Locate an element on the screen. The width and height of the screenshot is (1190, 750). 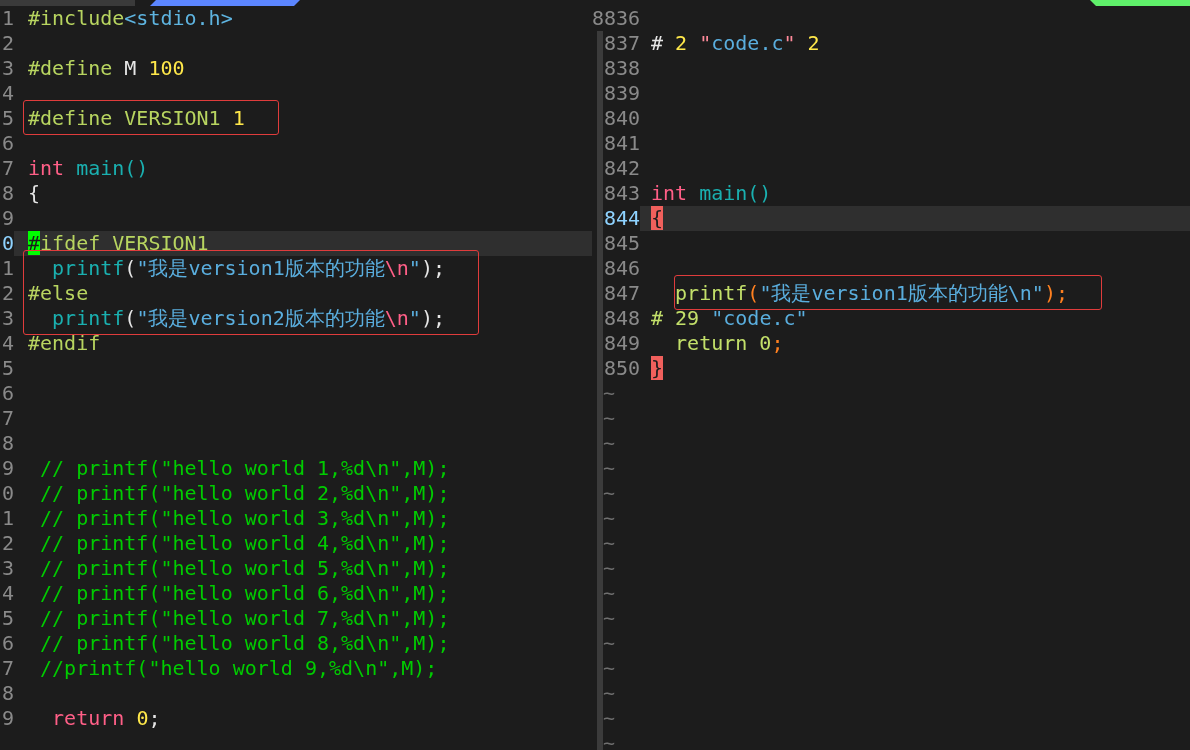
line-number: 844 is located at coordinates (621, 218).